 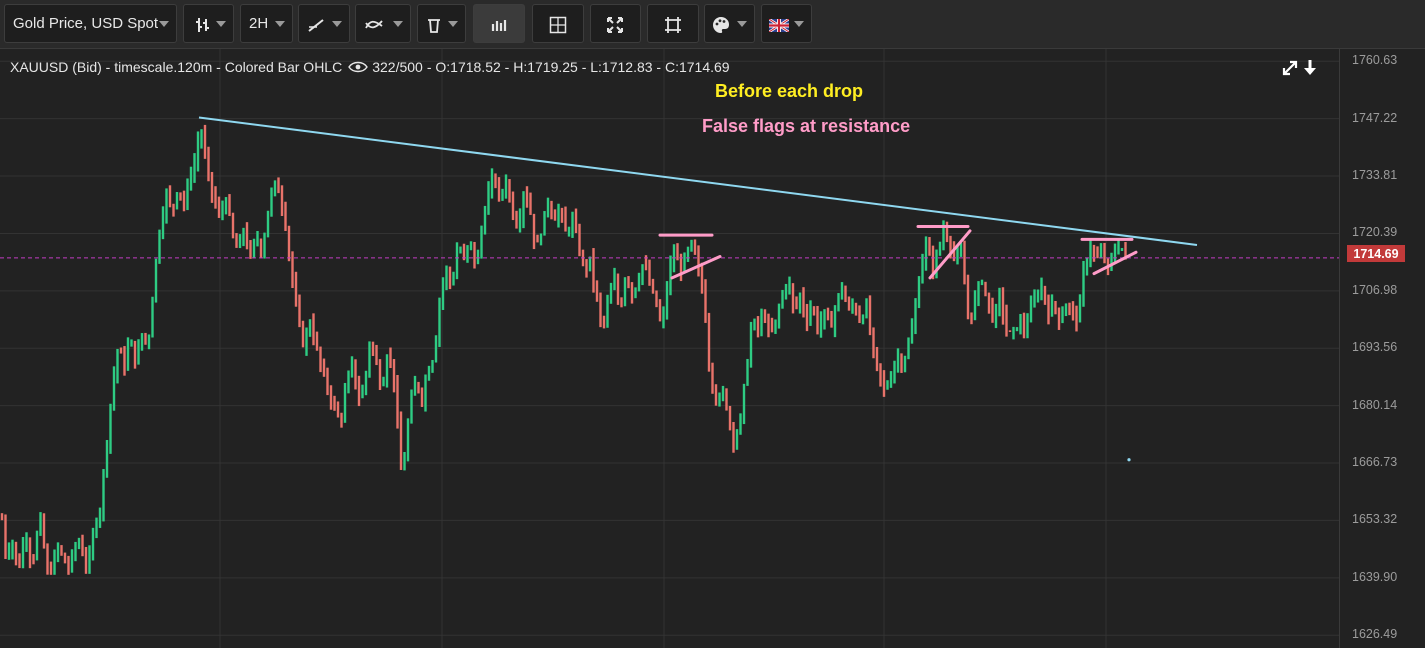 I want to click on chart-style-icon, so click(x=202, y=25).